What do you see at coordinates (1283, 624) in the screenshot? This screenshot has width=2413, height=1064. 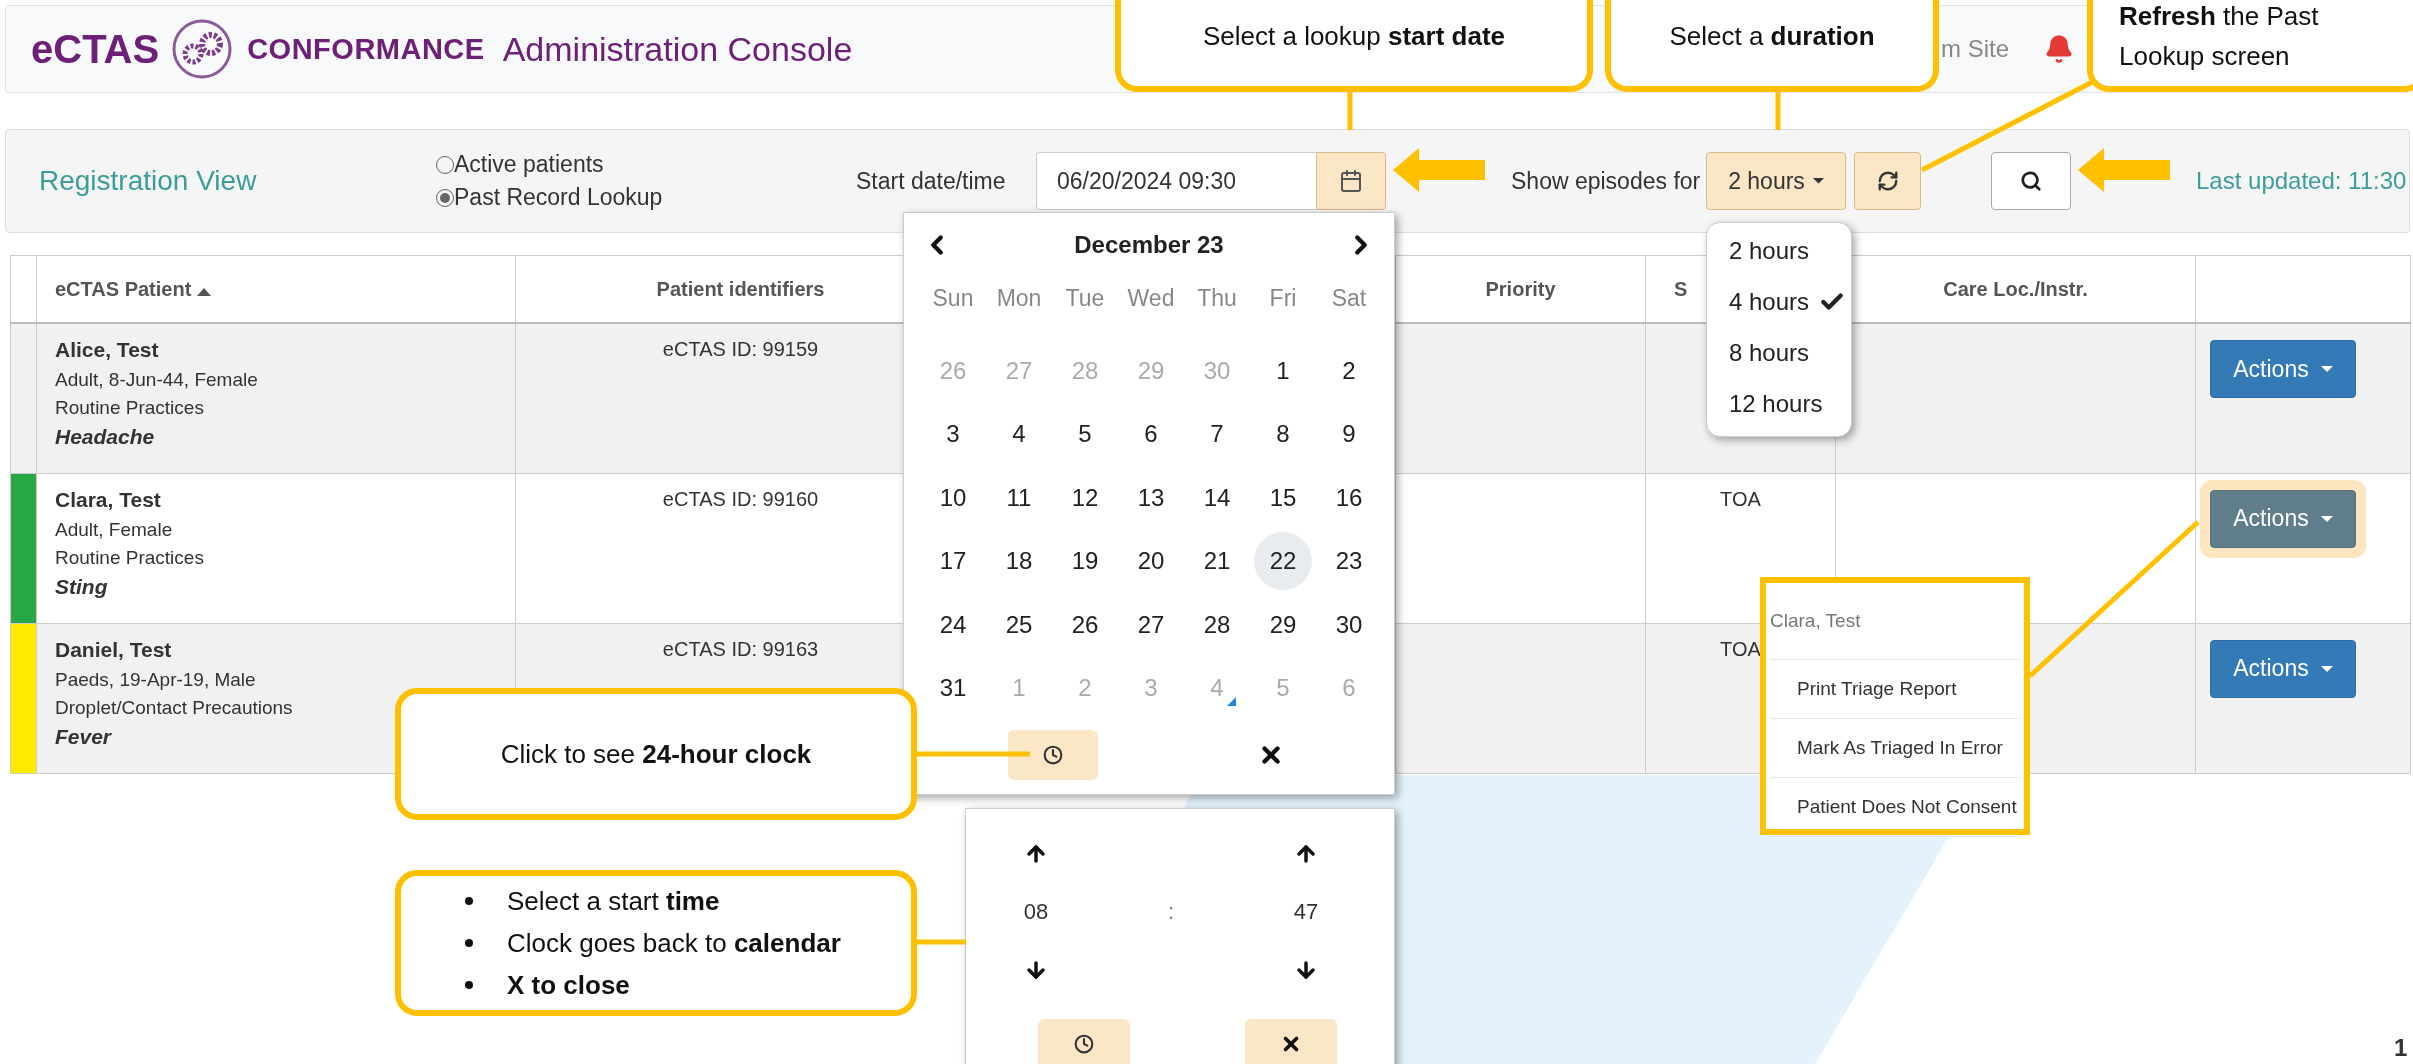 I see `calendar-day: 29` at bounding box center [1283, 624].